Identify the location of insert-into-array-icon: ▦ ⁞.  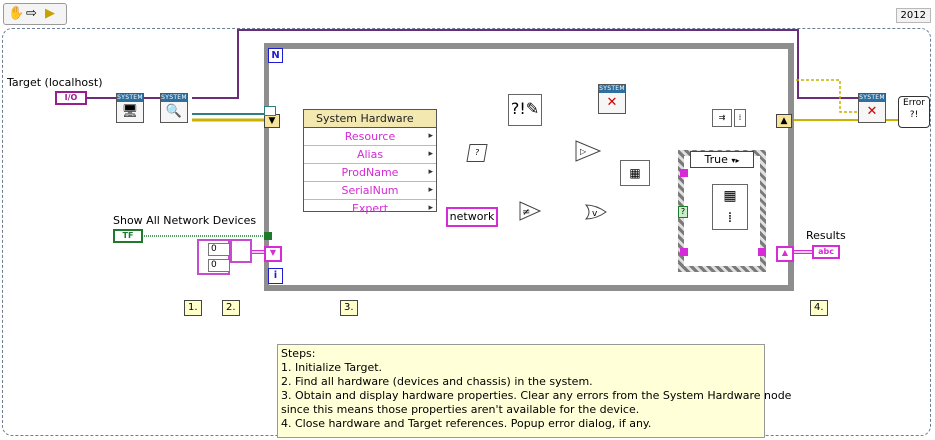
(730, 207).